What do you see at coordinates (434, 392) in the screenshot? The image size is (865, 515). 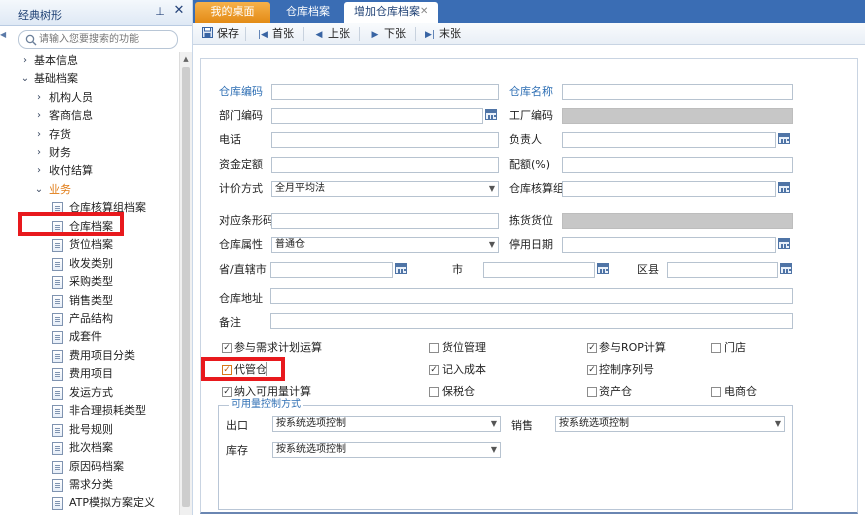 I see `bonded-checkbox` at bounding box center [434, 392].